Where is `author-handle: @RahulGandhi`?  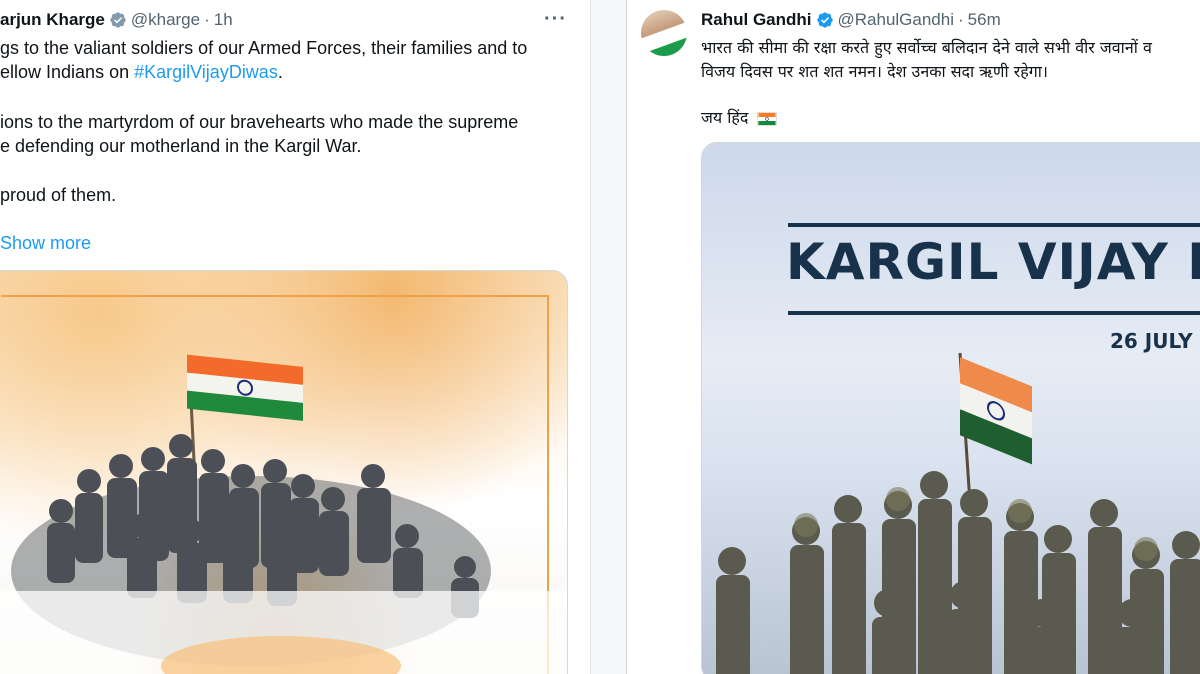 author-handle: @RahulGandhi is located at coordinates (896, 20).